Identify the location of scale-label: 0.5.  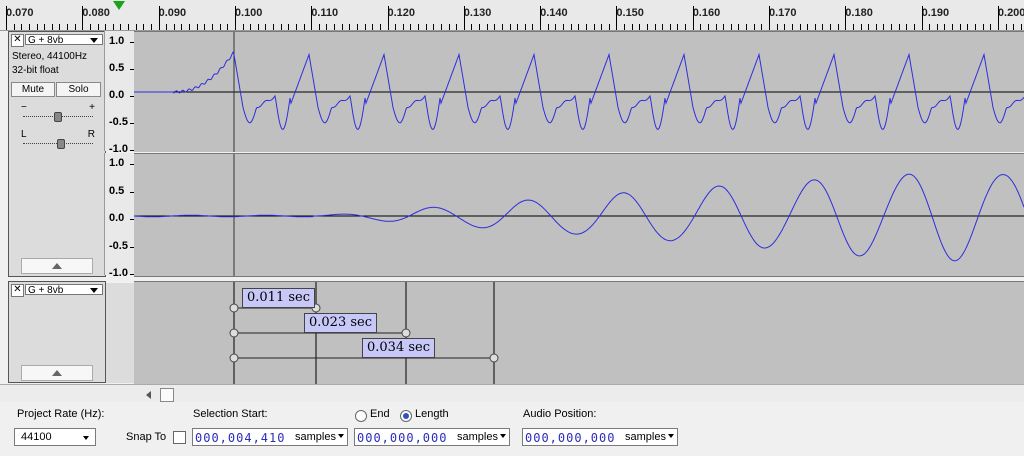
(117, 190).